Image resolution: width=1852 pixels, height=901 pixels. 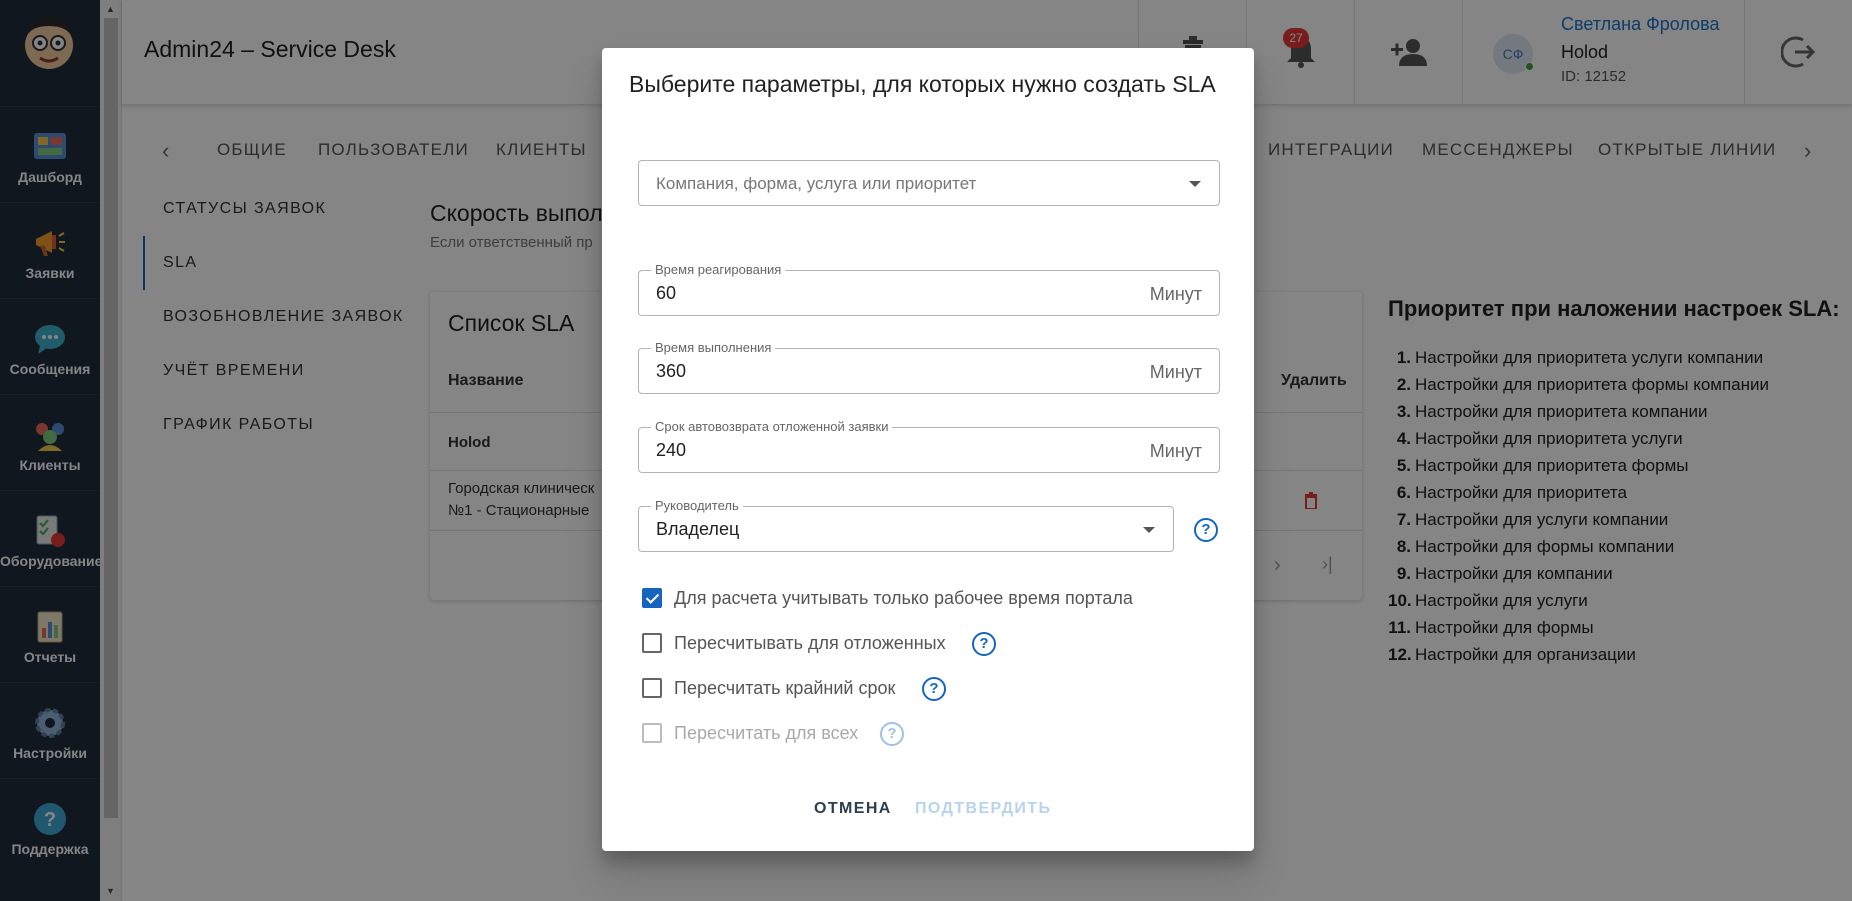 I want to click on reaction-time-field: Время реагирования 60 Минут, so click(x=929, y=289).